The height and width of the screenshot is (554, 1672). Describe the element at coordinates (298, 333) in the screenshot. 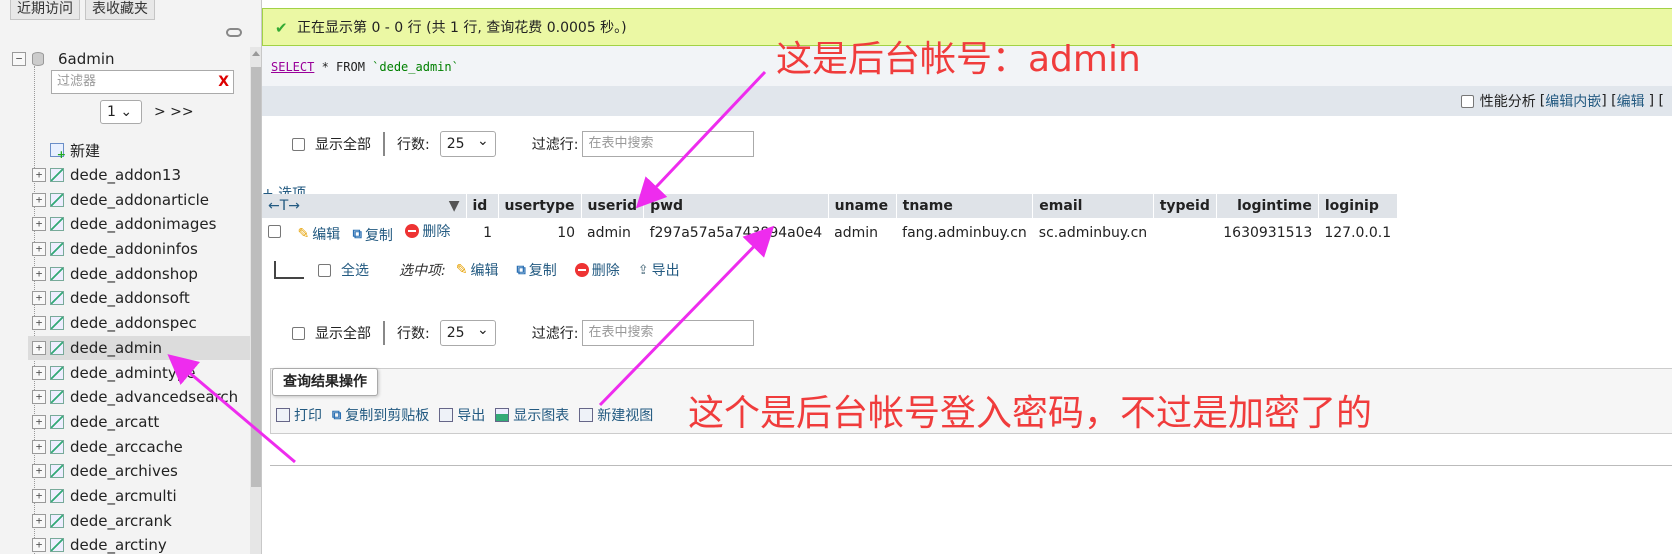

I see `show-all-checkbox-bottom` at that location.